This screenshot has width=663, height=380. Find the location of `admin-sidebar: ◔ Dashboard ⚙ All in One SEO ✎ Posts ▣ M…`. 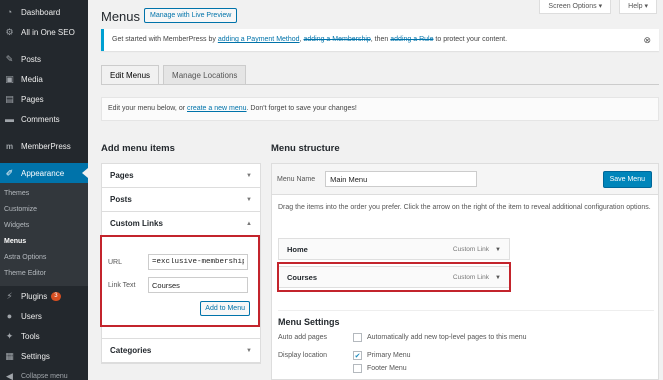

admin-sidebar: ◔ Dashboard ⚙ All in One SEO ✎ Posts ▣ M… is located at coordinates (44, 190).